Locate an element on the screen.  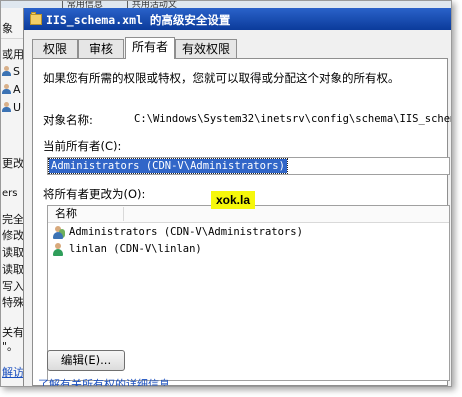
background-label: S is located at coordinates (16, 71).